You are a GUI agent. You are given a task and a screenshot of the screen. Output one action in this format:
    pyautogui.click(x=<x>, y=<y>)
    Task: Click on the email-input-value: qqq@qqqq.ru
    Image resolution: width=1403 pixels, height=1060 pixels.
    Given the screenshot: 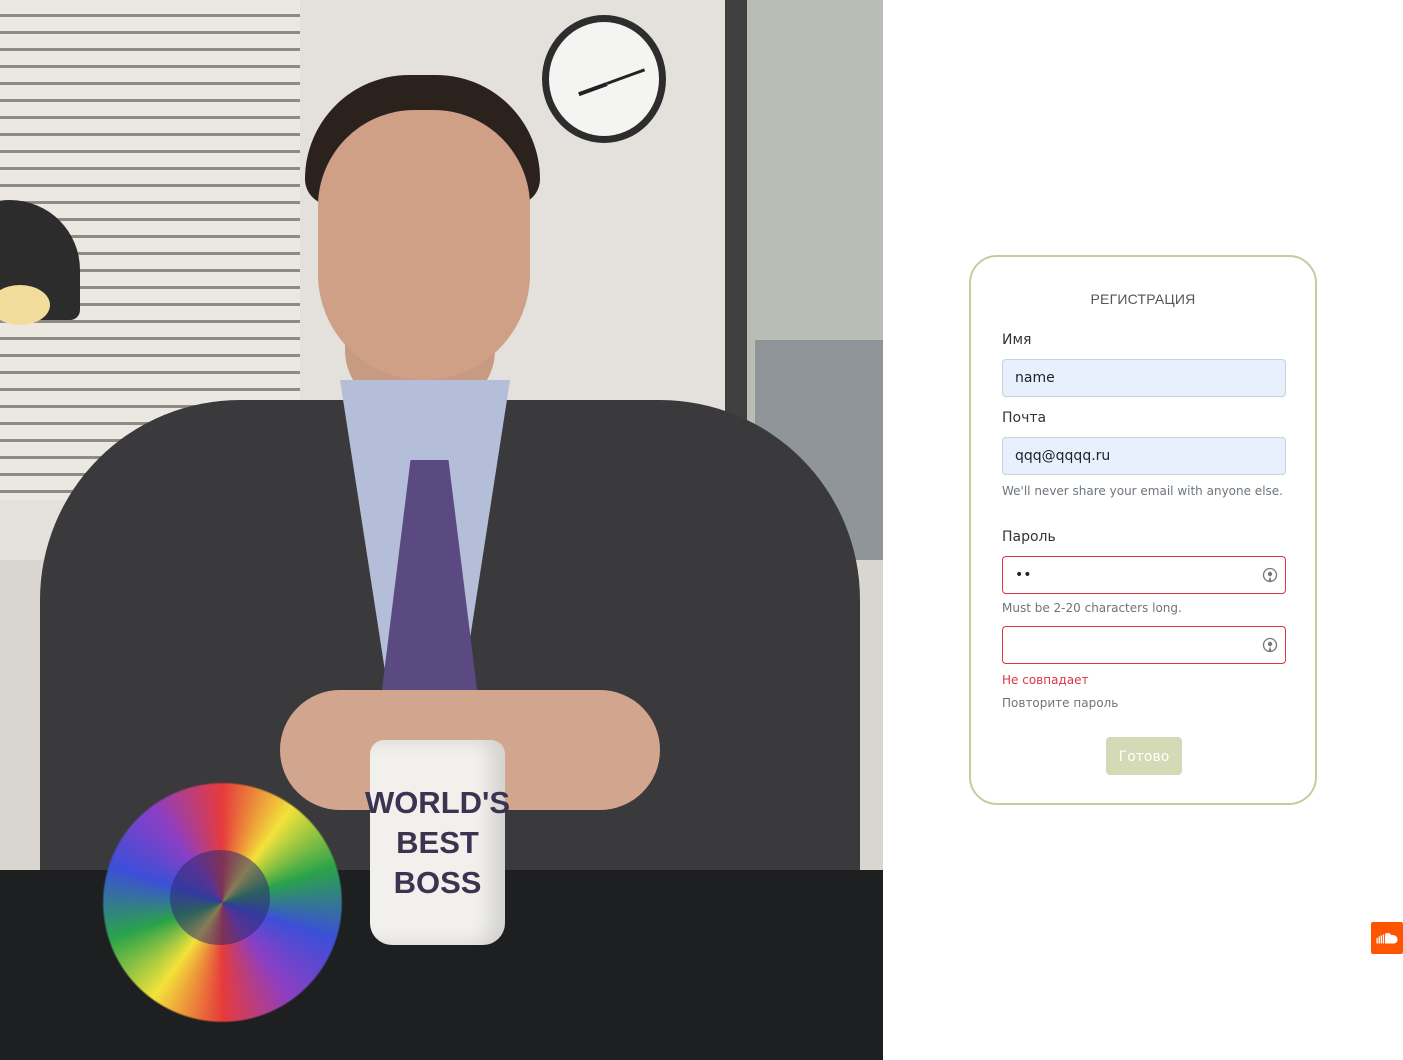 What is the action you would take?
    pyautogui.click(x=1063, y=456)
    